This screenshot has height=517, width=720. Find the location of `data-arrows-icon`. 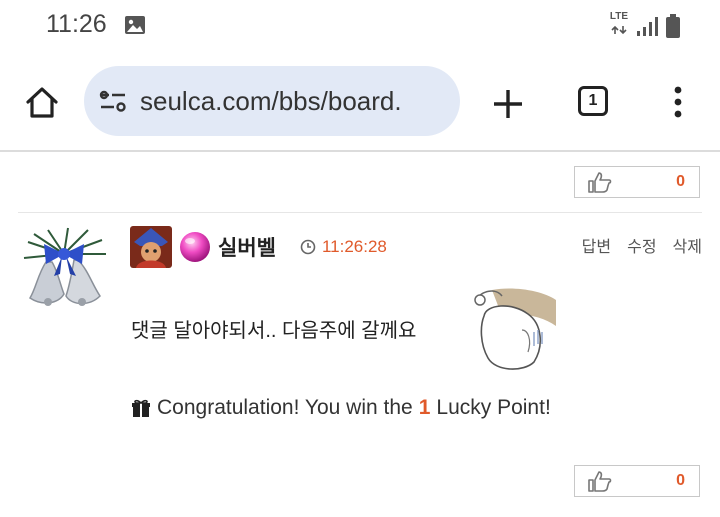

data-arrows-icon is located at coordinates (619, 30).